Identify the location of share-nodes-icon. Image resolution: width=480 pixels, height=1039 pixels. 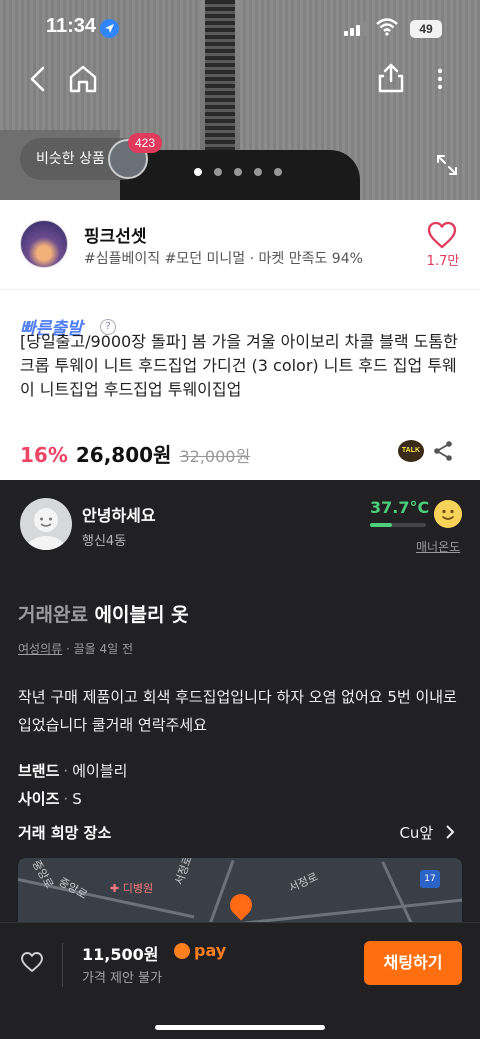
(443, 451).